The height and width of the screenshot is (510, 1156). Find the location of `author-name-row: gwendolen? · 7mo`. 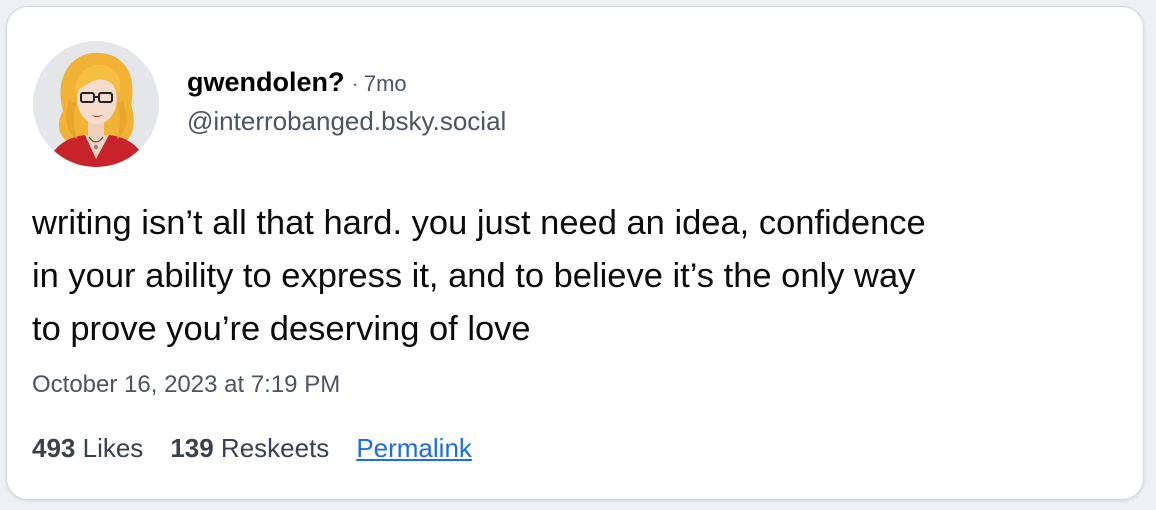

author-name-row: gwendolen? · 7mo is located at coordinates (346, 82).